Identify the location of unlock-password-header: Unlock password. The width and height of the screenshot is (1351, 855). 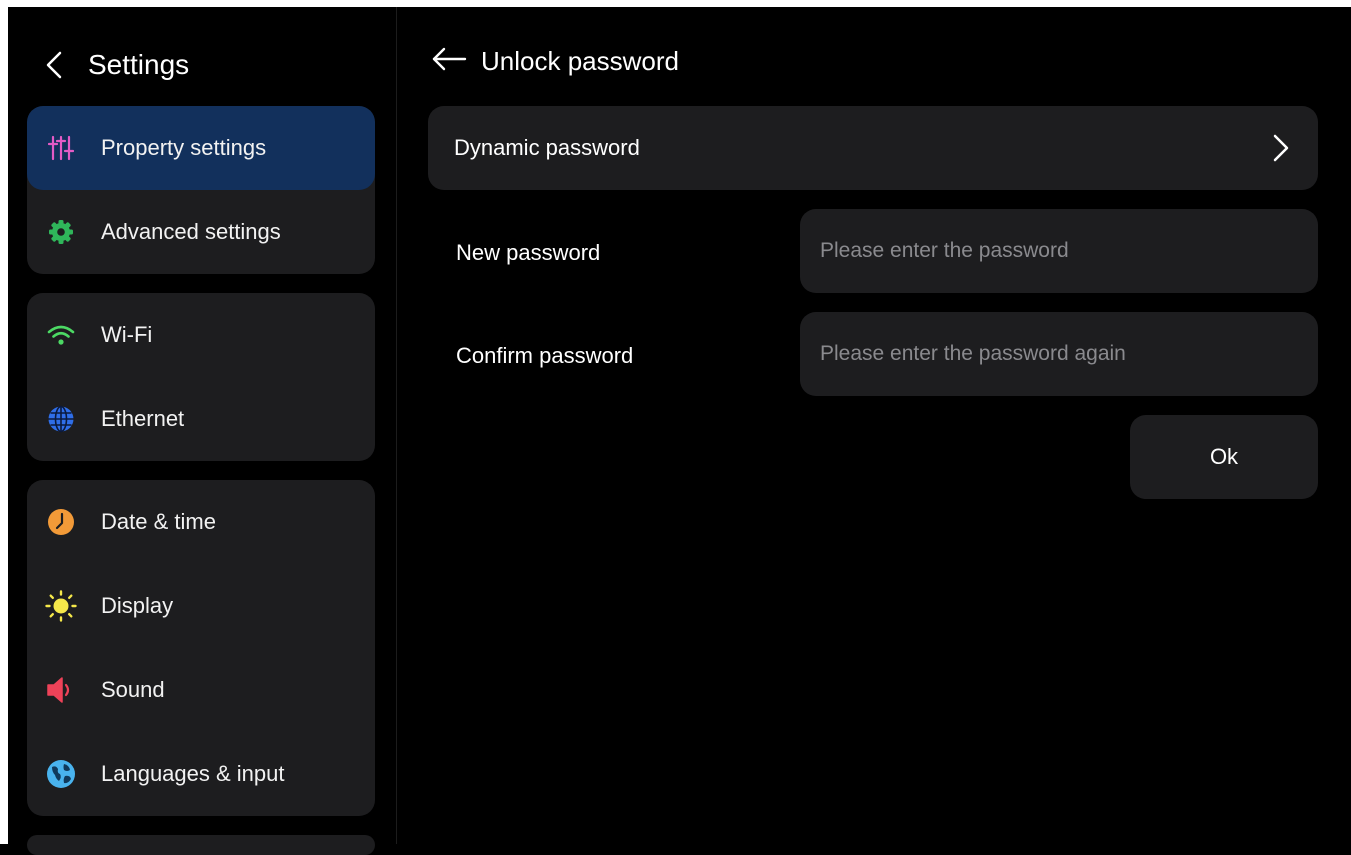
(555, 61).